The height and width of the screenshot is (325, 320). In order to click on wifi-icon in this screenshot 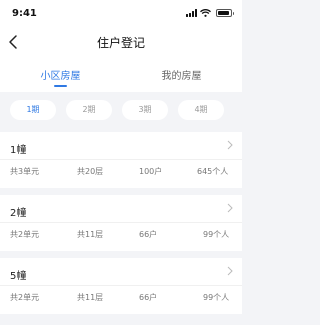, I will do `click(205, 13)`.